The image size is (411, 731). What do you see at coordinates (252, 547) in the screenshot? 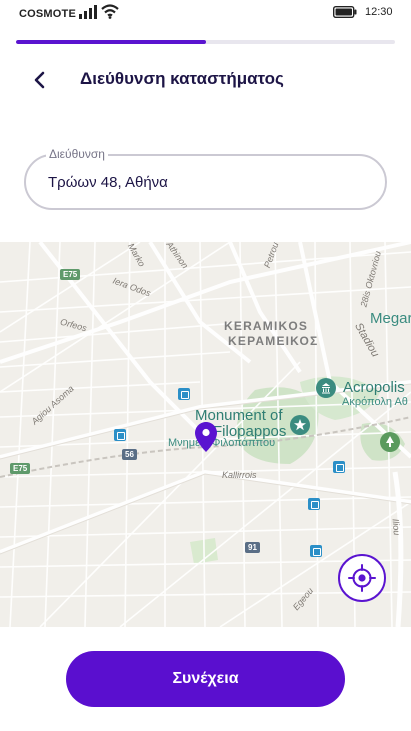
I see `road-shield: 91` at bounding box center [252, 547].